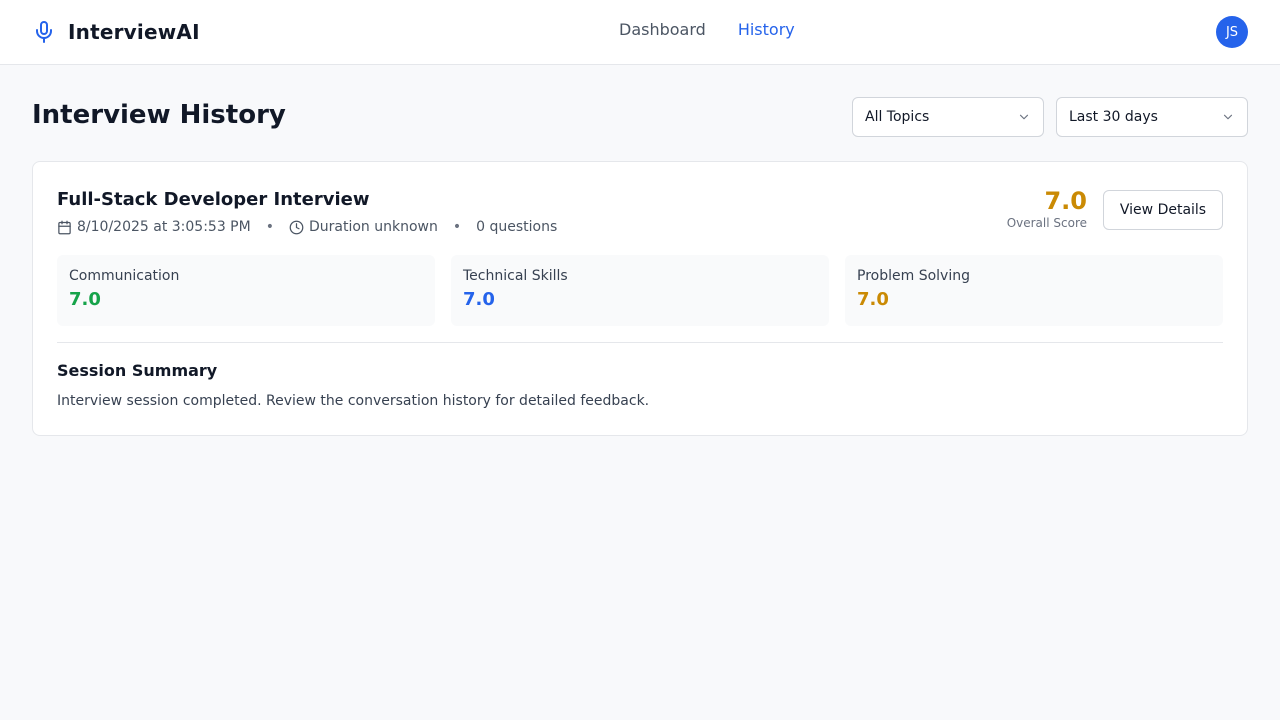  What do you see at coordinates (246, 290) in the screenshot?
I see `metric-communication: Communication 7.0` at bounding box center [246, 290].